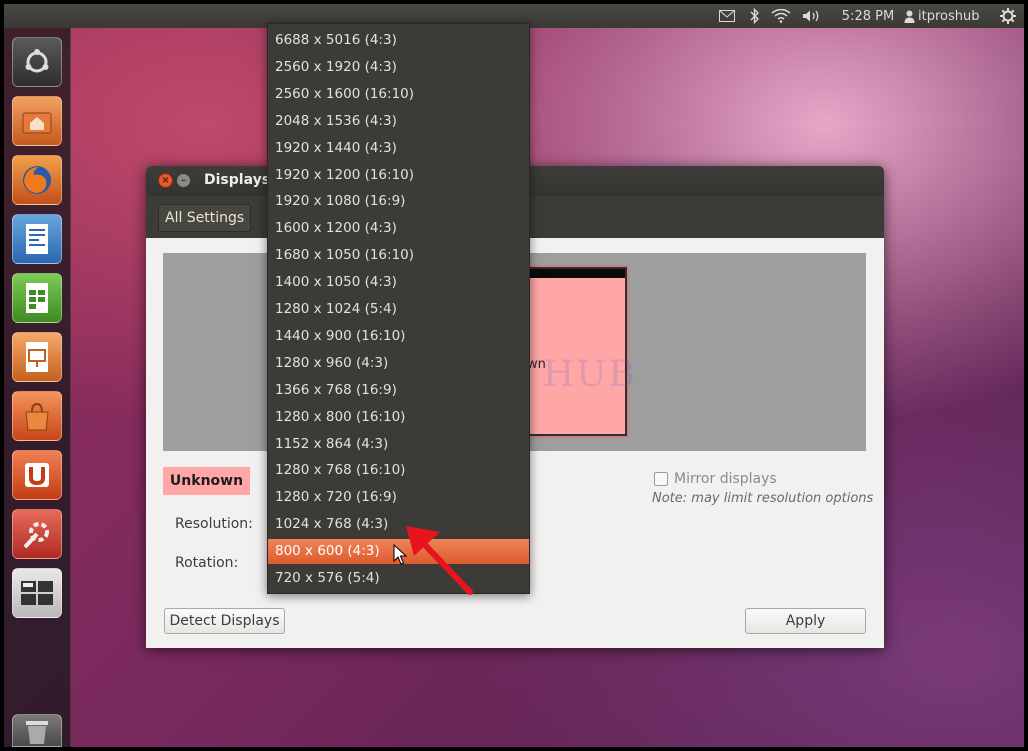 This screenshot has height=751, width=1028. Describe the element at coordinates (214, 524) in the screenshot. I see `resolution-label: Resolution:` at that location.